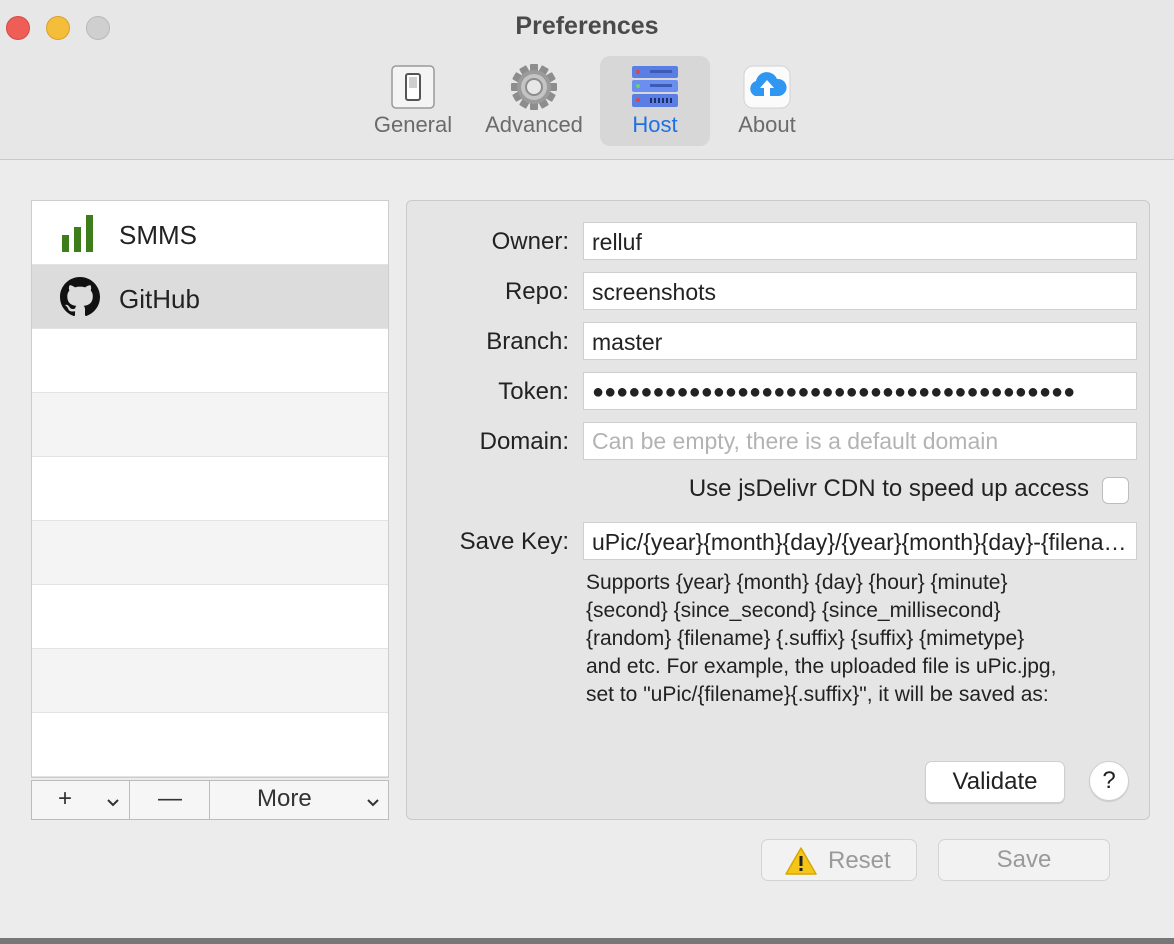 The width and height of the screenshot is (1174, 944). Describe the element at coordinates (1024, 860) in the screenshot. I see `save-button: Save` at that location.